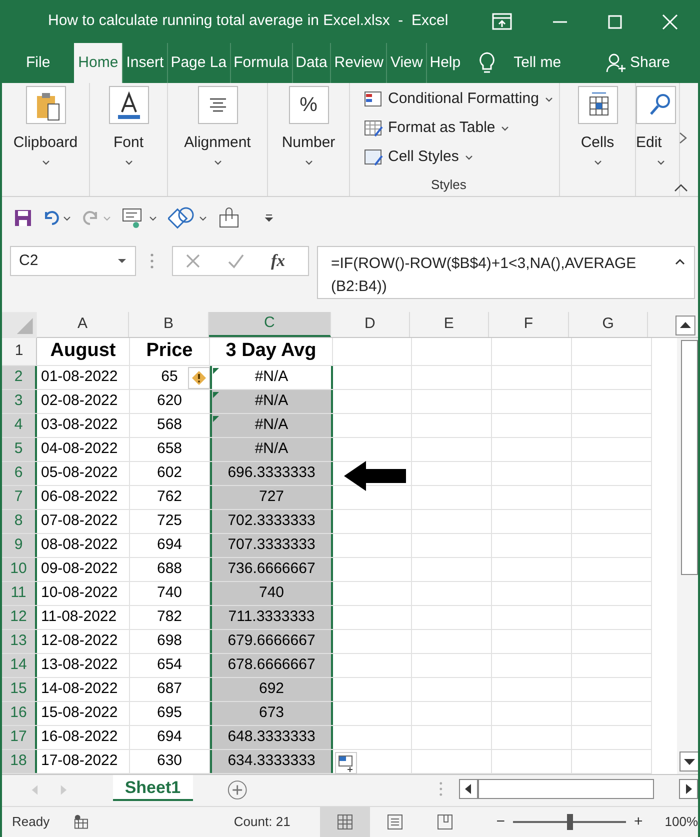 The width and height of the screenshot is (700, 837). I want to click on drag-handle-icon, so click(152, 261).